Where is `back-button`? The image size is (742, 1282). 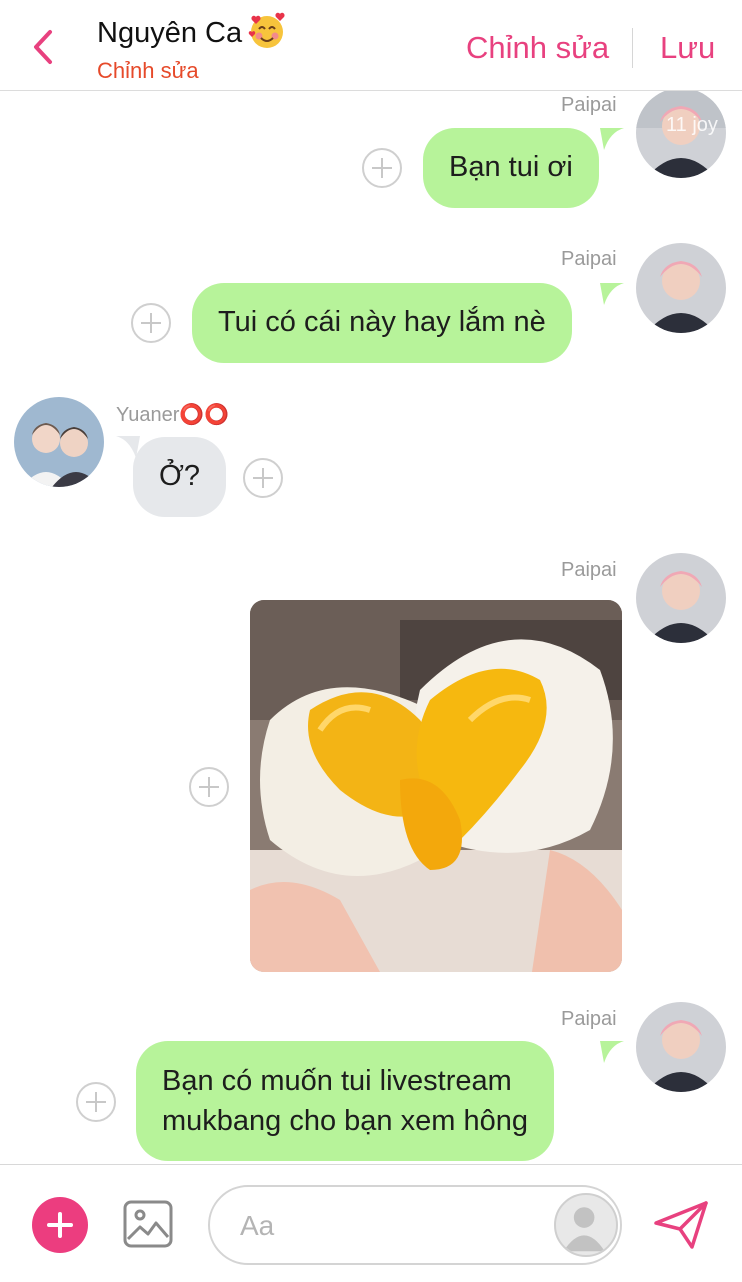 back-button is located at coordinates (44, 47).